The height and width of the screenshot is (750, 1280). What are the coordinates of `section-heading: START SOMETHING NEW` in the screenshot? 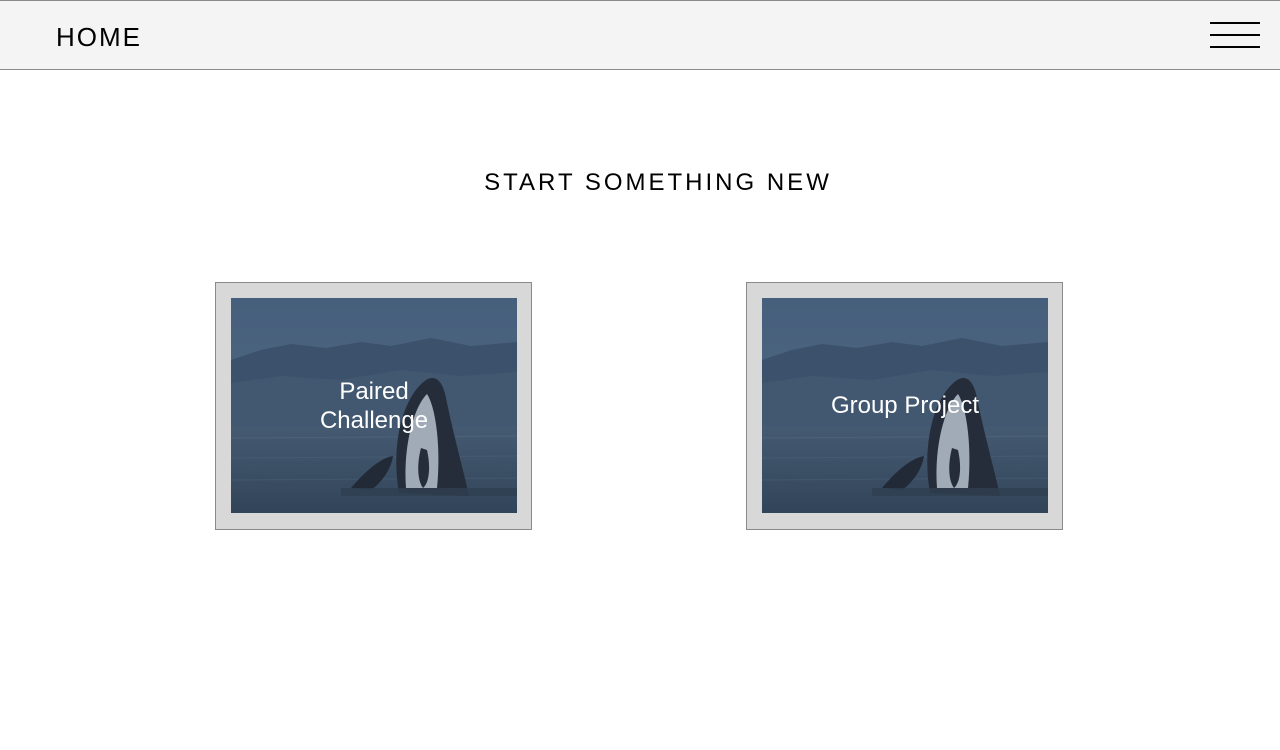 It's located at (658, 182).